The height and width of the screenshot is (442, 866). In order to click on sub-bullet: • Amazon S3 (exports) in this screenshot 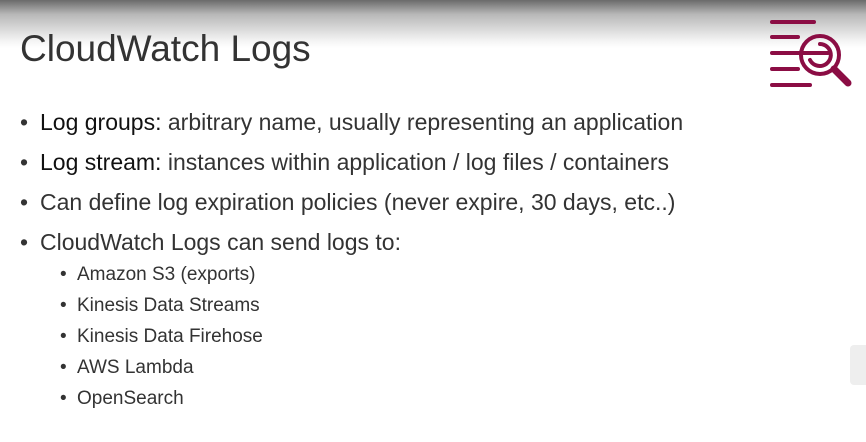, I will do `click(158, 274)`.